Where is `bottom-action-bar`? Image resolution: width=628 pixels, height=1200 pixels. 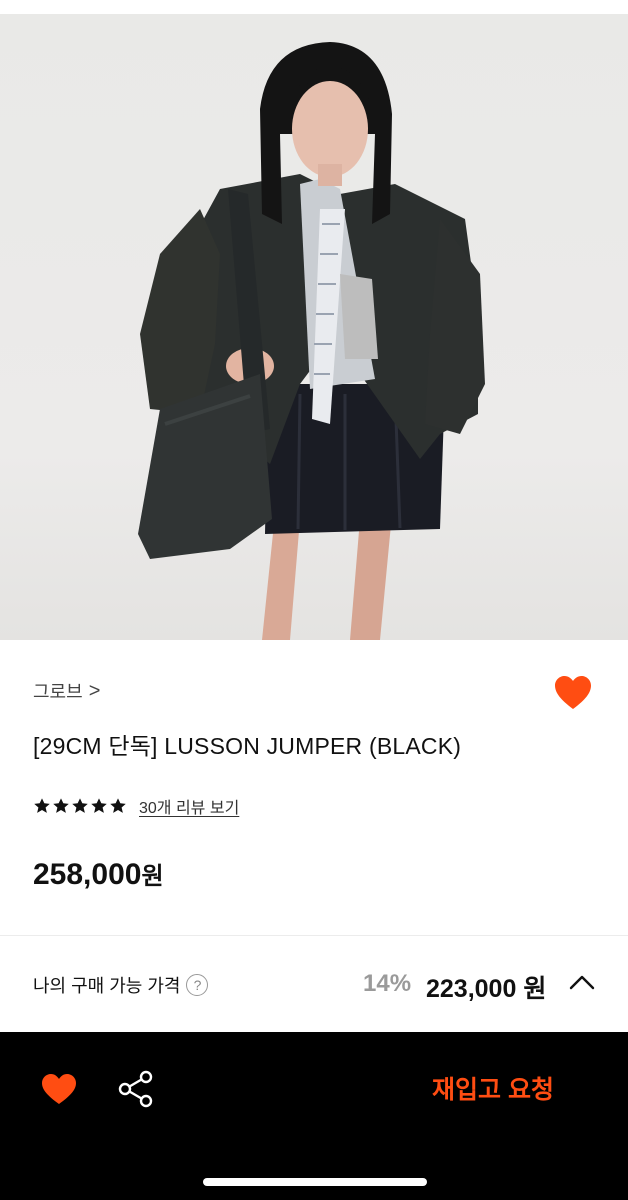
bottom-action-bar is located at coordinates (314, 1116).